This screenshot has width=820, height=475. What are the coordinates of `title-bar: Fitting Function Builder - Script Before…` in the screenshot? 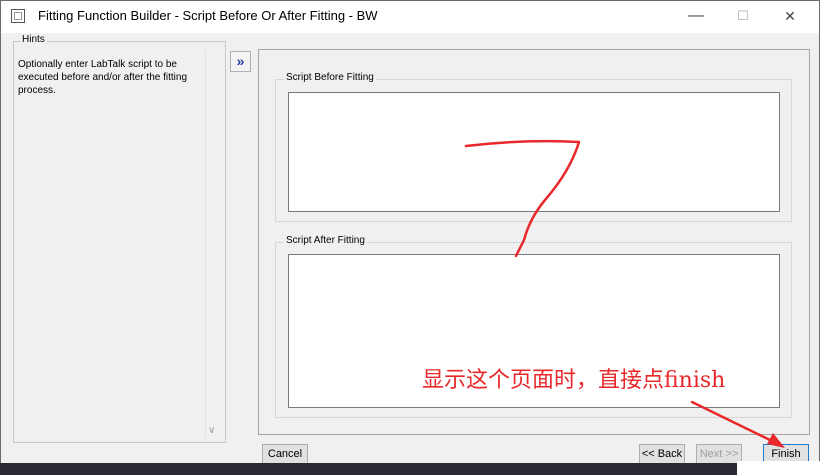 It's located at (410, 17).